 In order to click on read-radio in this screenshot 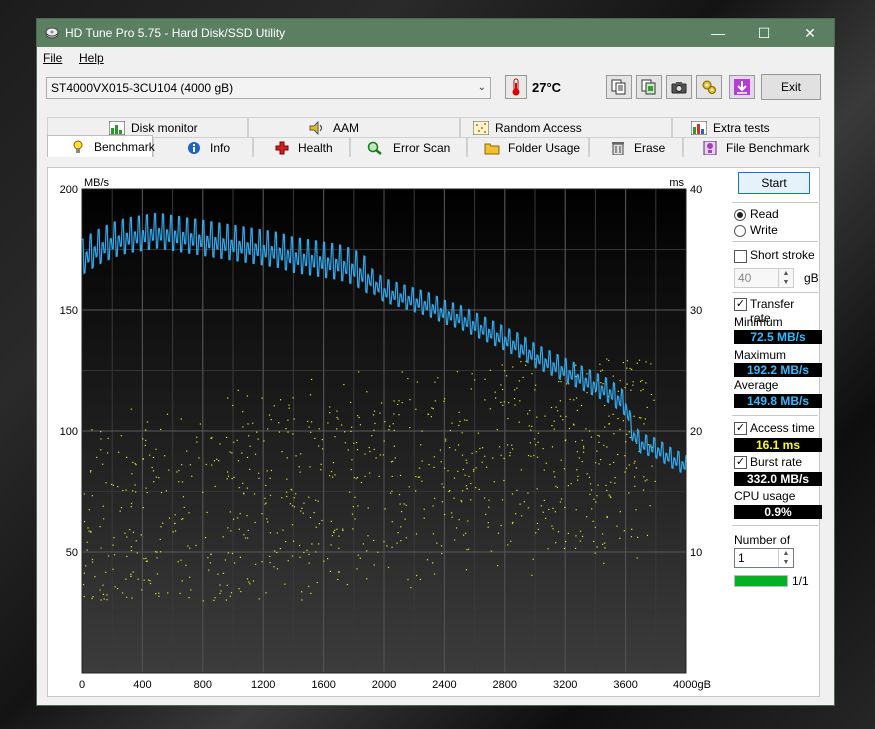, I will do `click(740, 215)`.